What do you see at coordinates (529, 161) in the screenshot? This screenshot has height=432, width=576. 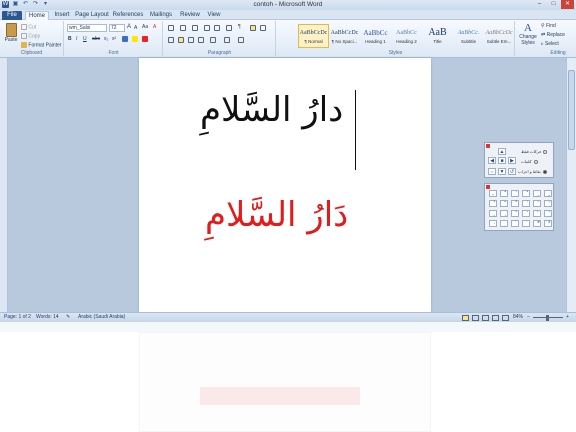 I see `option-words: كلمات` at bounding box center [529, 161].